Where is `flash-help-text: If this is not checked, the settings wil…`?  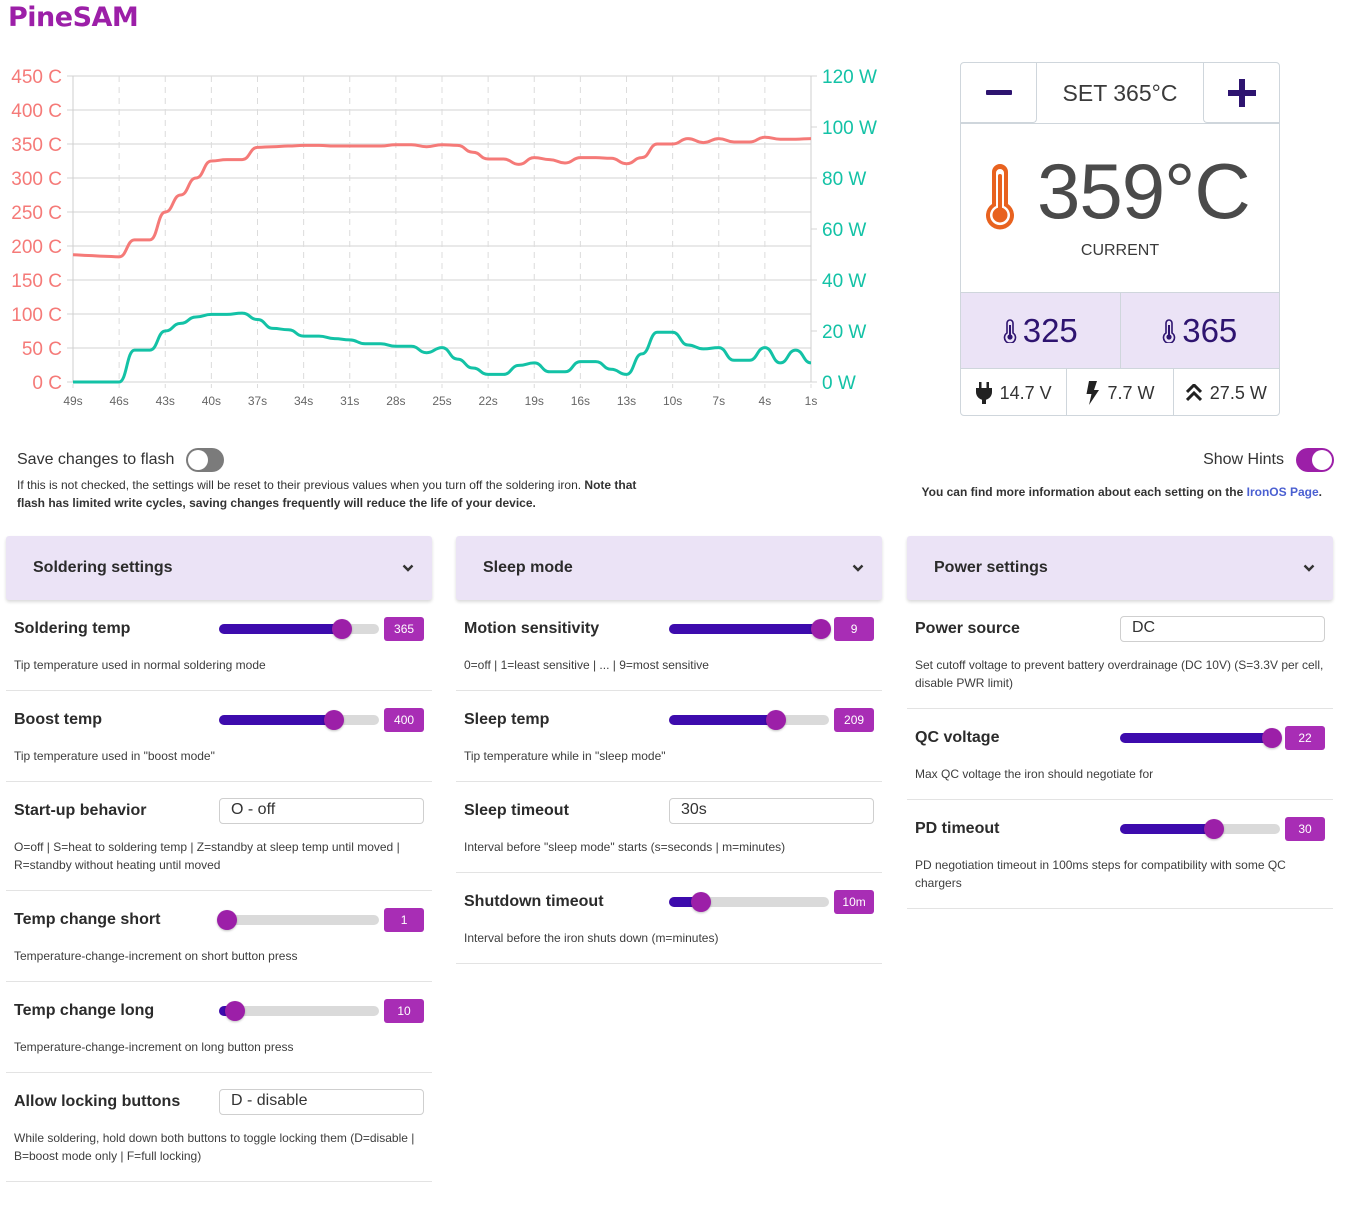 flash-help-text: If this is not checked, the settings wil… is located at coordinates (301, 485).